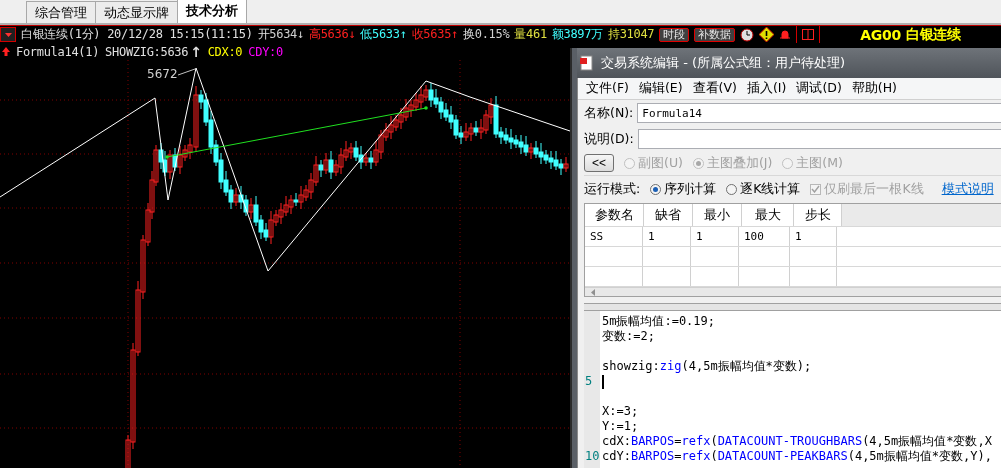 This screenshot has height=468, width=1001. Describe the element at coordinates (577, 34) in the screenshot. I see `quote-field: 额3897万` at that location.